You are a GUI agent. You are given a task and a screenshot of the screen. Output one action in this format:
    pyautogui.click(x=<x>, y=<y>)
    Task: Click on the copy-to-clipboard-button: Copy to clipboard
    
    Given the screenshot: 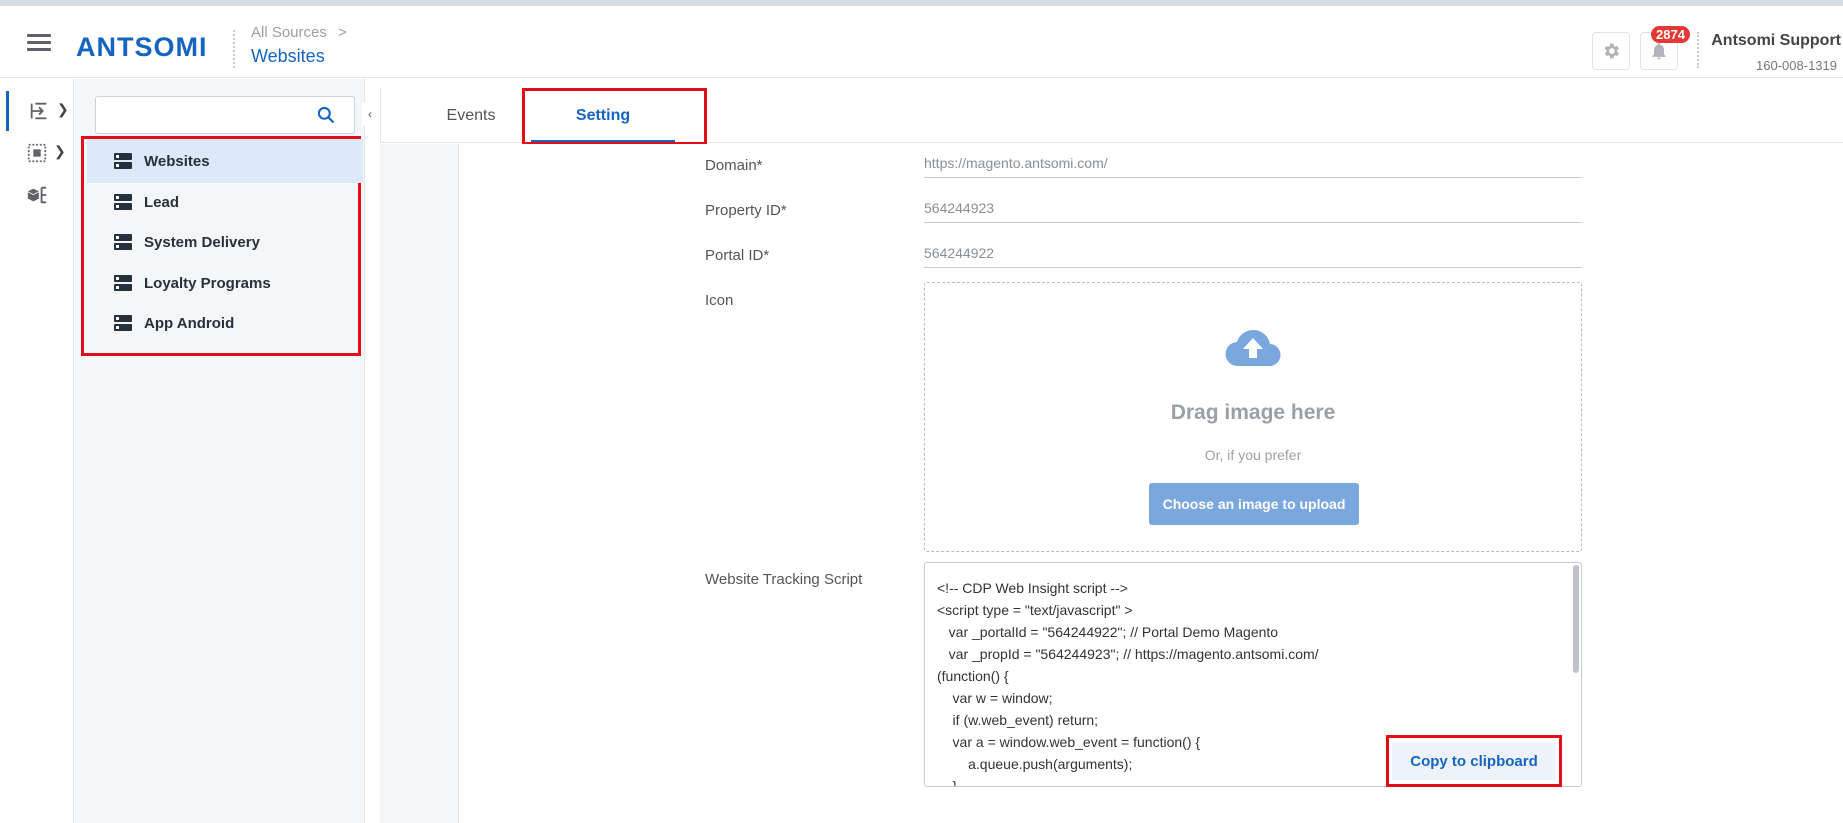 What is the action you would take?
    pyautogui.click(x=1474, y=761)
    